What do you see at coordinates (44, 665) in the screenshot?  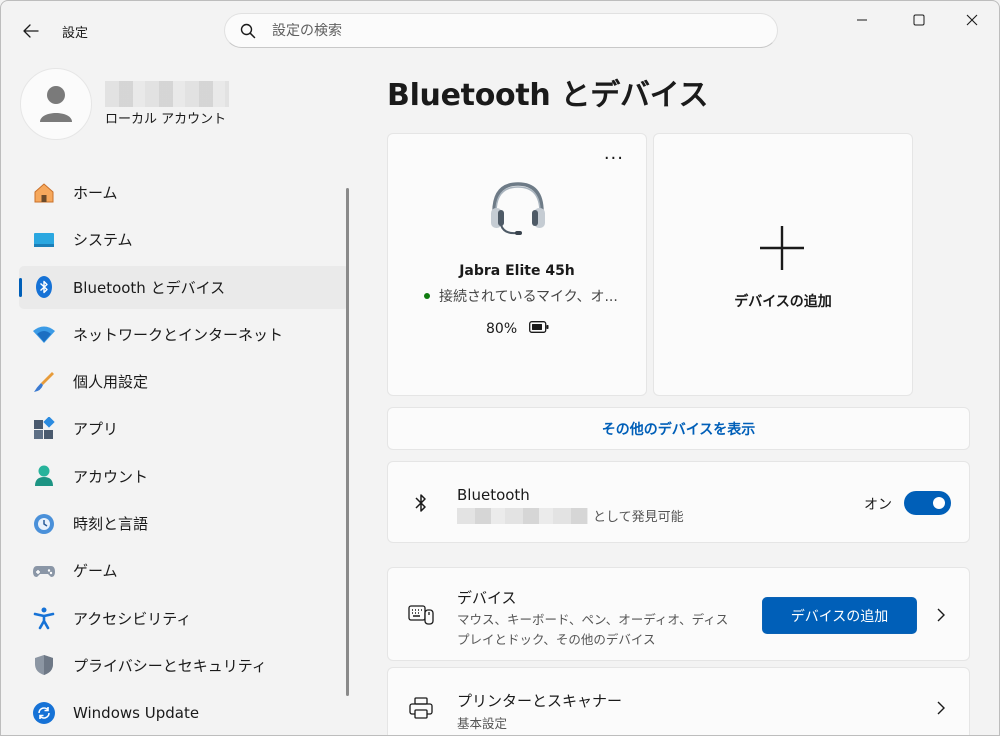 I see `shield-icon` at bounding box center [44, 665].